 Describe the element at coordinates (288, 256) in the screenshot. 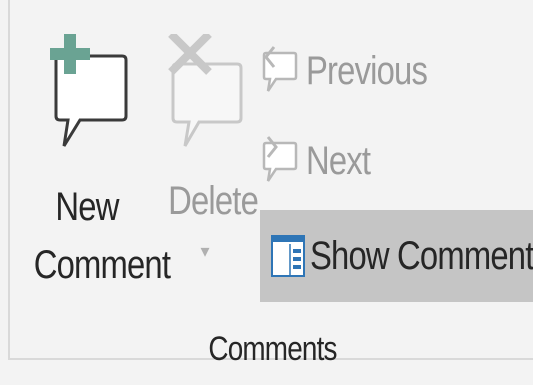

I see `show-comments-icon` at that location.